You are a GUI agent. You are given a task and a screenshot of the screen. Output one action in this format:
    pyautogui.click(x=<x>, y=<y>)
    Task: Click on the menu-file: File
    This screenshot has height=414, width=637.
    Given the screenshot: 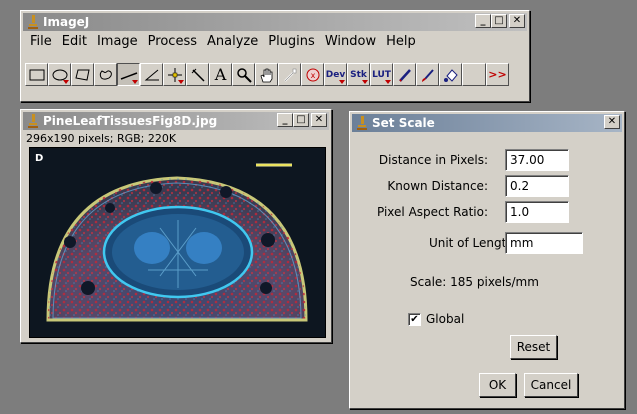 What is the action you would take?
    pyautogui.click(x=41, y=42)
    